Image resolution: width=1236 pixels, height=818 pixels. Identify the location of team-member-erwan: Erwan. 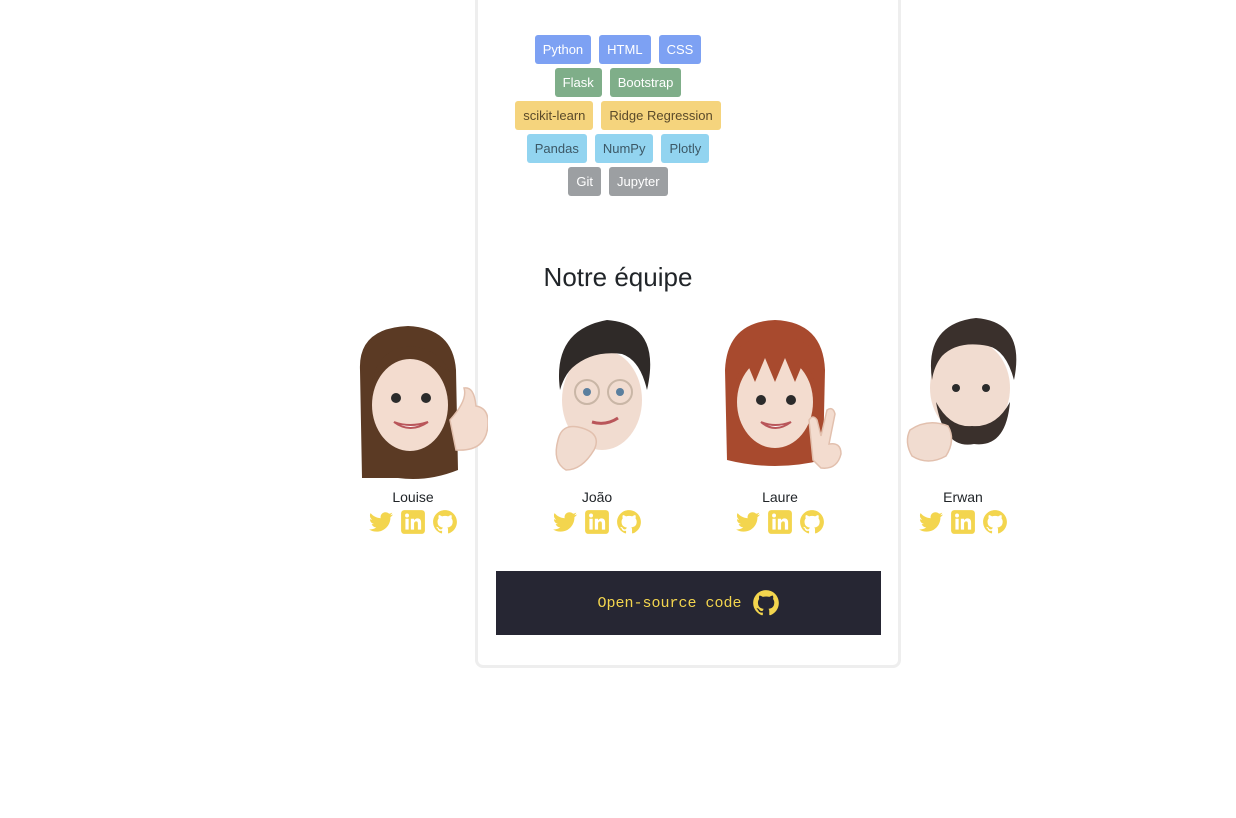
(963, 422).